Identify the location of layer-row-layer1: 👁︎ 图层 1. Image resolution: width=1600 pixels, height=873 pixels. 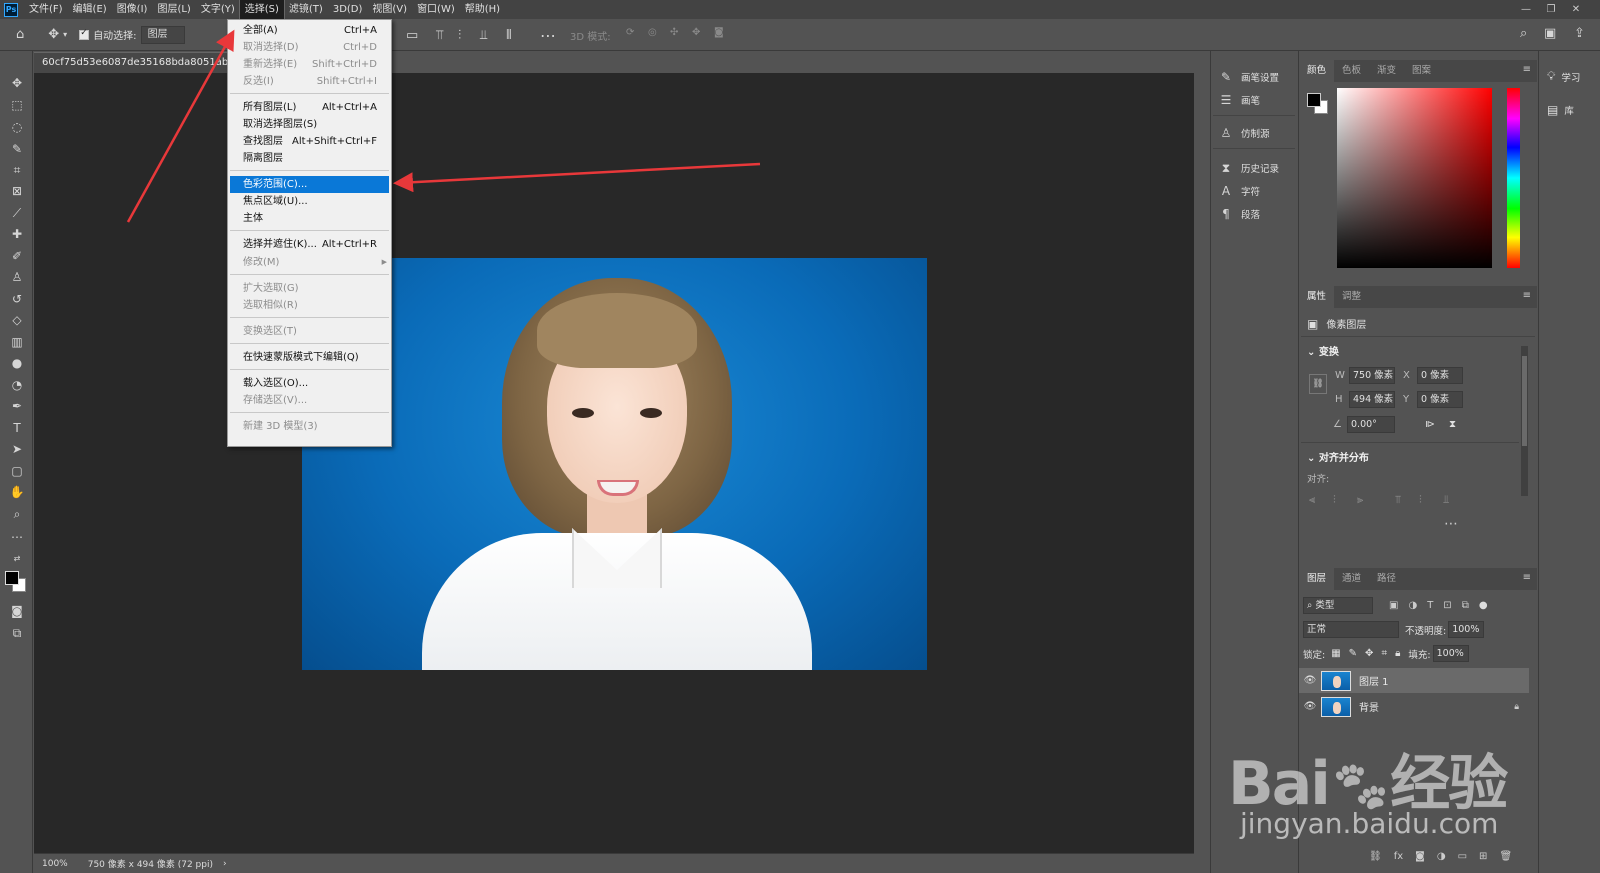
(1414, 680).